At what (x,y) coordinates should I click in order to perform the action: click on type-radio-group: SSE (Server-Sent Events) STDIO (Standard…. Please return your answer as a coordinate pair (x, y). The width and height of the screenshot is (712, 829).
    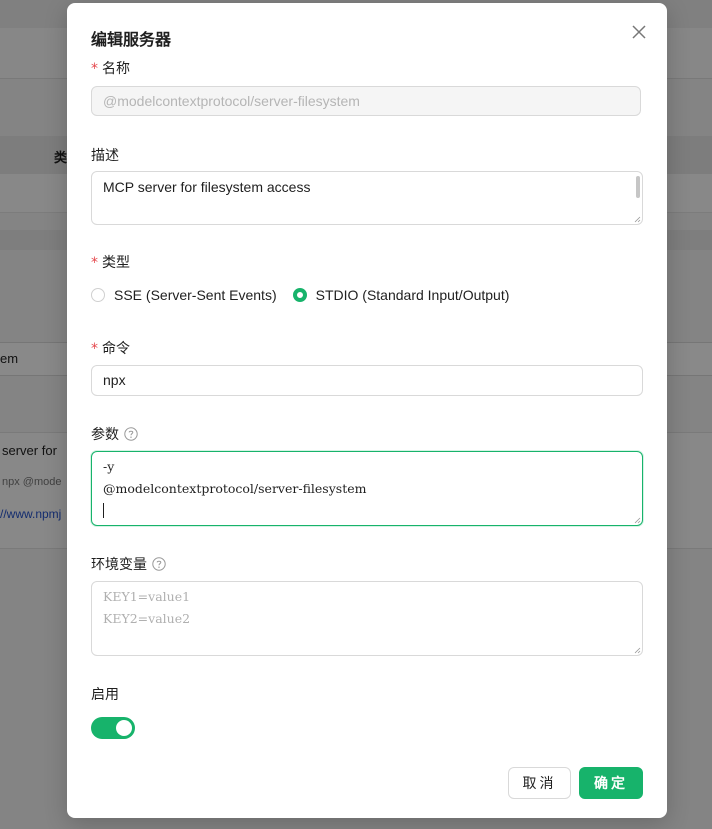
    Looking at the image, I should click on (308, 295).